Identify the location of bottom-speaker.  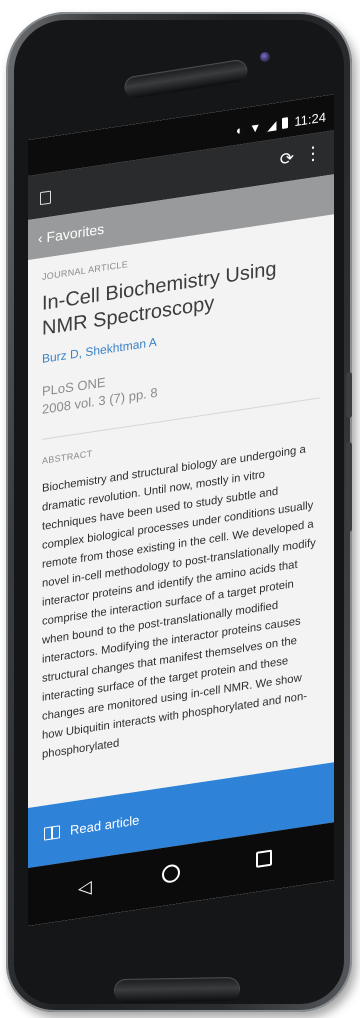
(177, 990).